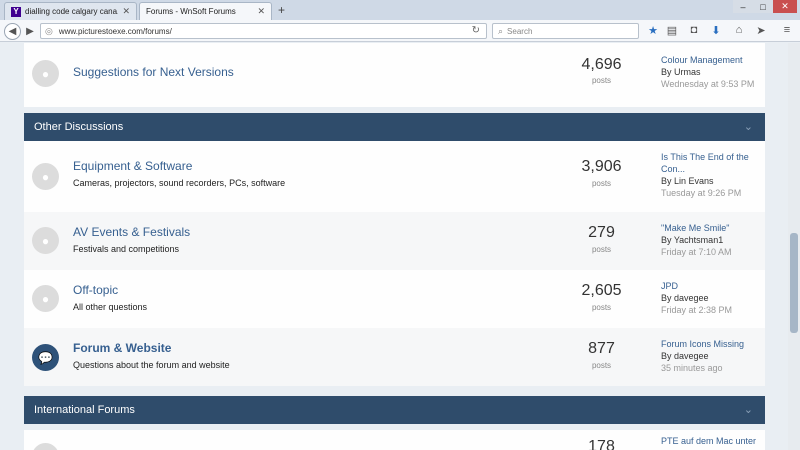  What do you see at coordinates (601, 444) in the screenshot?
I see `post-count: 178` at bounding box center [601, 444].